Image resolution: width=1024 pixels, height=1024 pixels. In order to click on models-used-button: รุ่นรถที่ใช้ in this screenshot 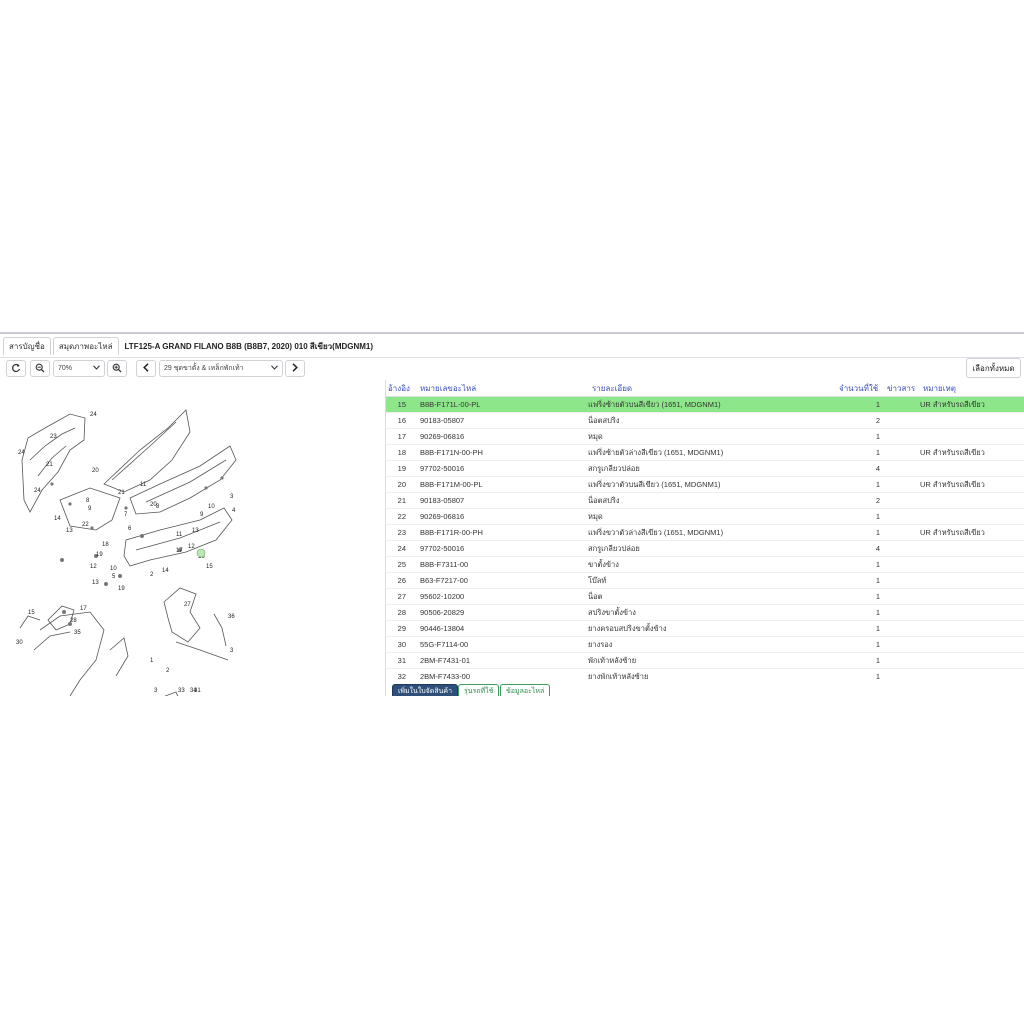, I will do `click(479, 690)`.